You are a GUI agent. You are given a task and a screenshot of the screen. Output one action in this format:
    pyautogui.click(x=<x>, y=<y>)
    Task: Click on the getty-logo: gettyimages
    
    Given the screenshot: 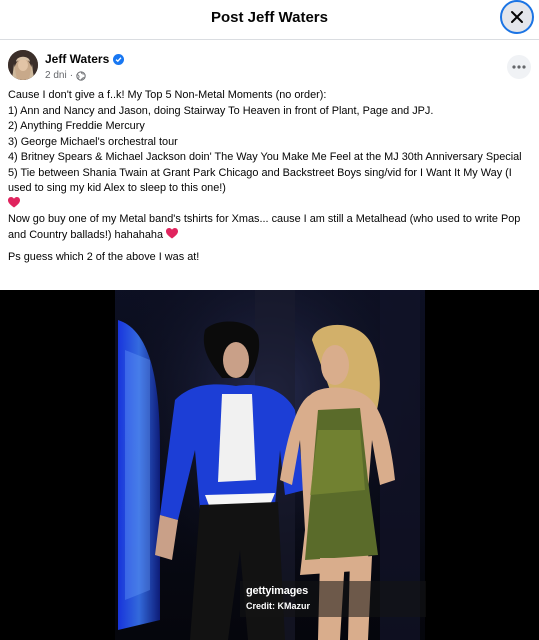 What is the action you would take?
    pyautogui.click(x=277, y=591)
    